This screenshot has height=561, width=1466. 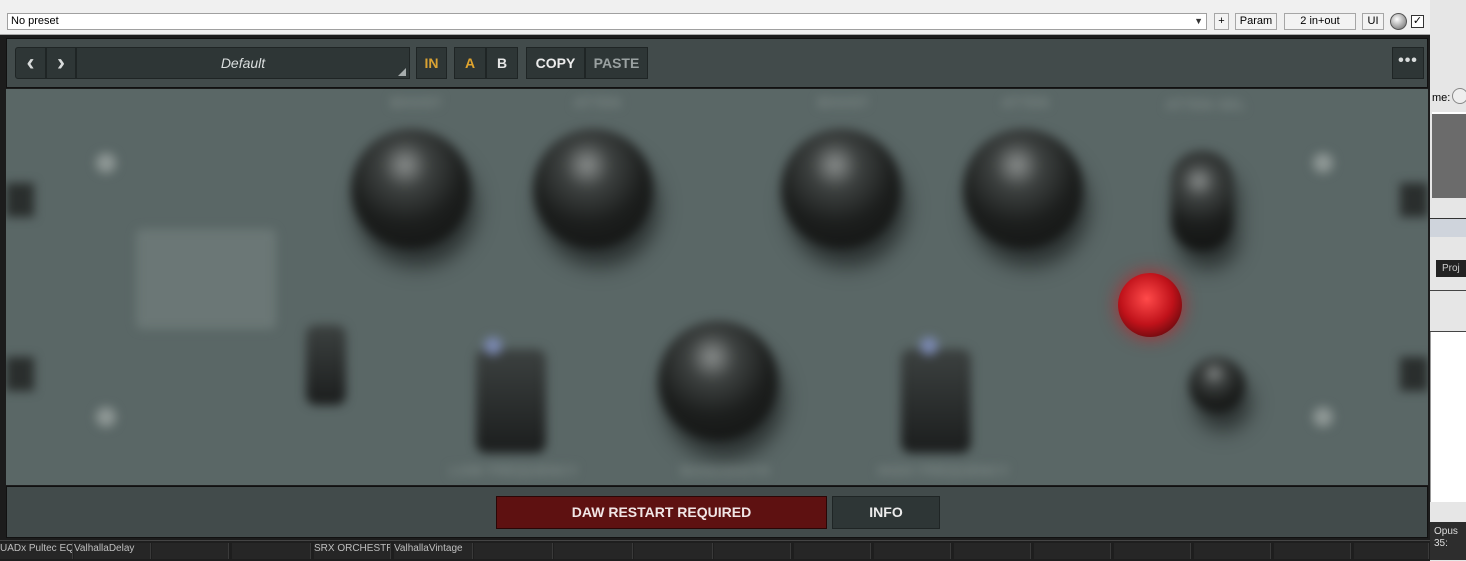 I want to click on host-right-footer-line2: 35:, so click(x=1441, y=543).